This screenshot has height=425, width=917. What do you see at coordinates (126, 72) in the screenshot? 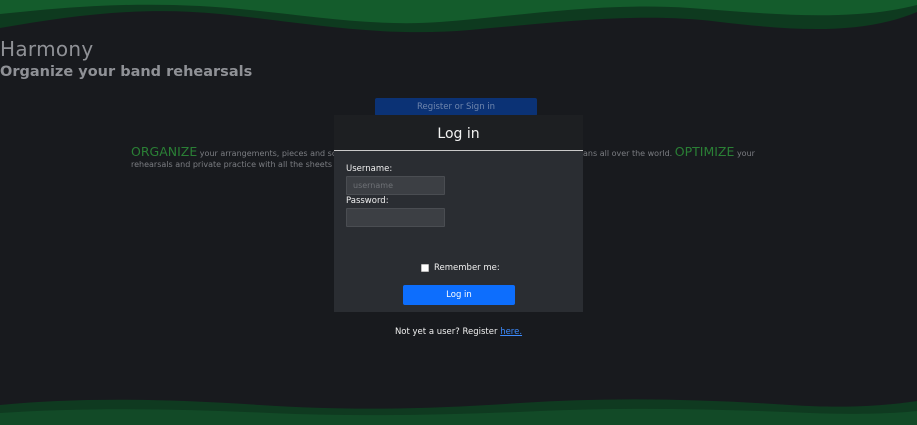
I see `app-subtitle: Organize your band rehearsals` at bounding box center [126, 72].